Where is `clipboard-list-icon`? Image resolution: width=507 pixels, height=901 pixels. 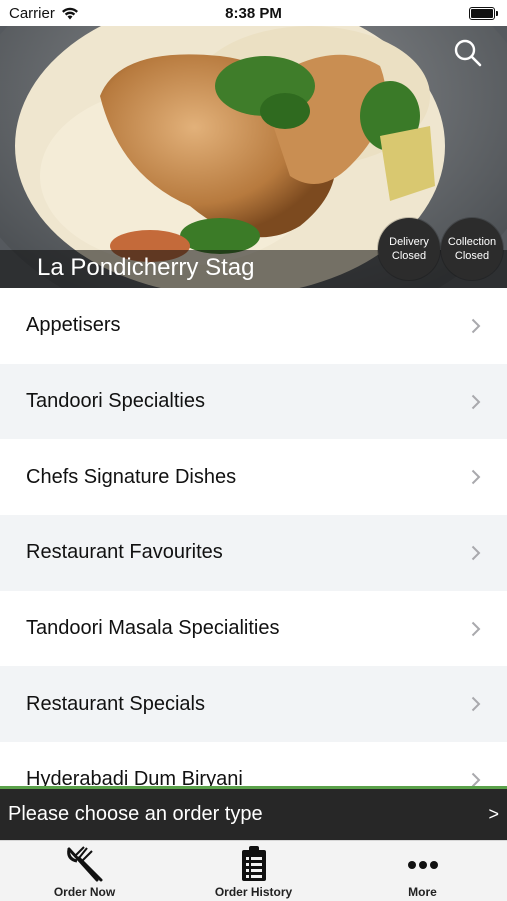 clipboard-list-icon is located at coordinates (253, 863).